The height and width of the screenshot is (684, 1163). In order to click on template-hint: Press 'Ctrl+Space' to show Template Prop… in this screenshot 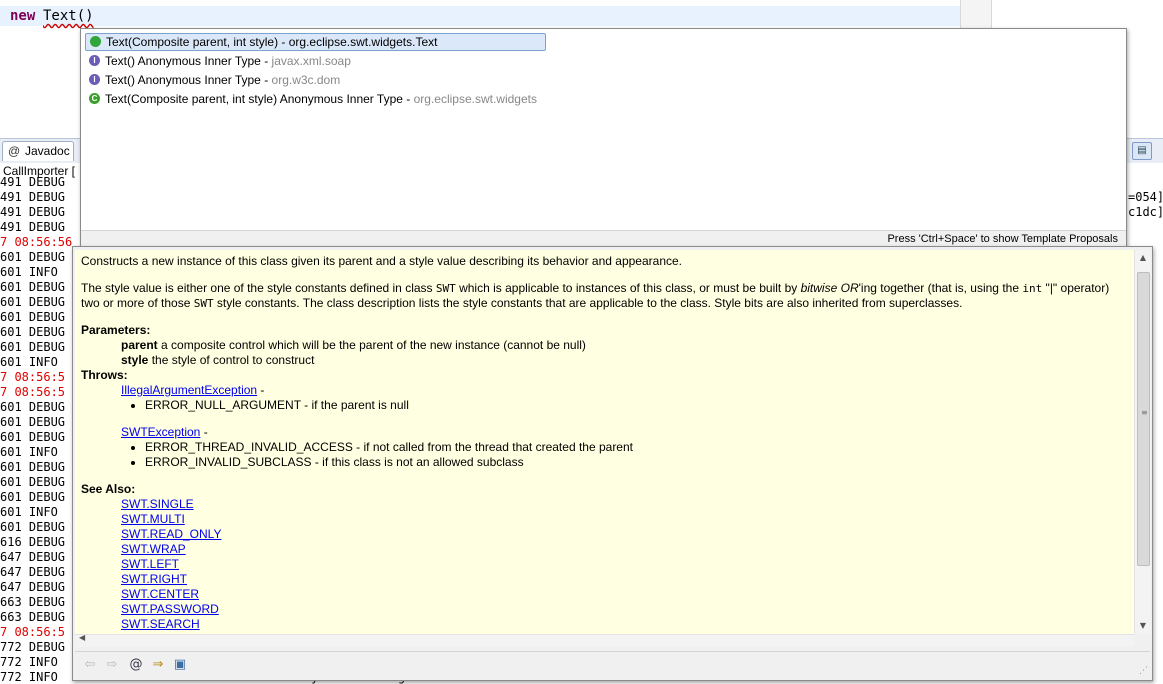, I will do `click(1002, 239)`.